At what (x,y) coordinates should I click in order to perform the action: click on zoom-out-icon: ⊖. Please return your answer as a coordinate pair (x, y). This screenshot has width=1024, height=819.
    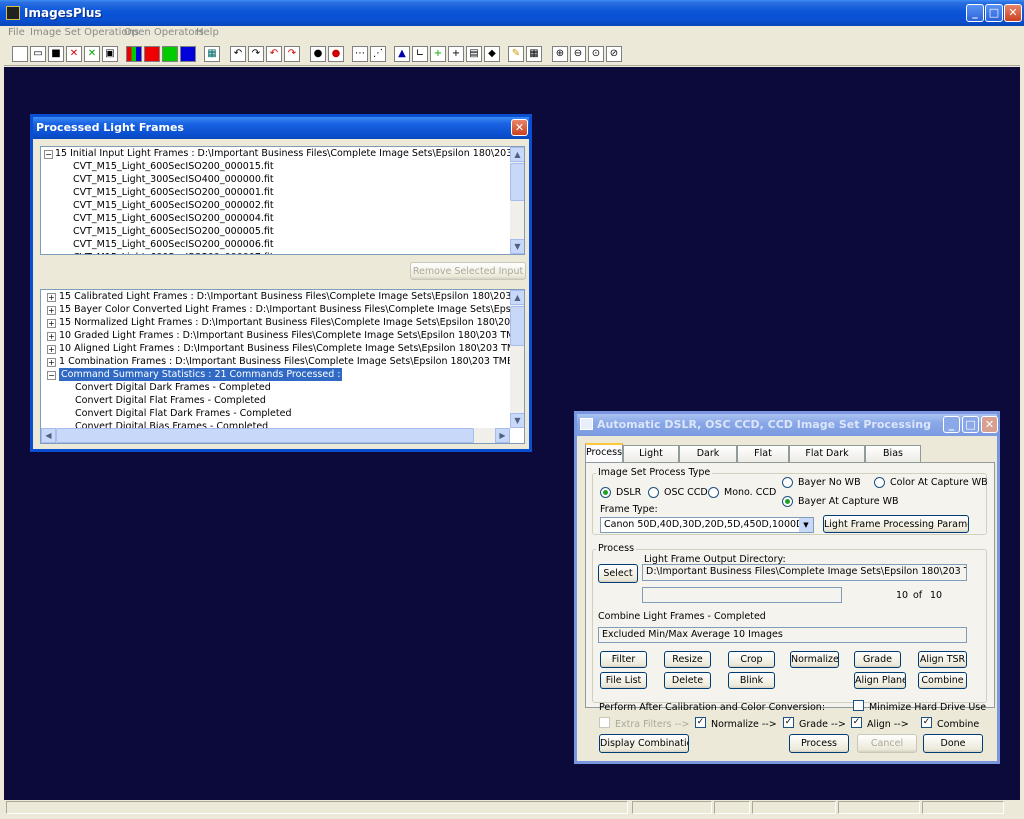
    Looking at the image, I should click on (578, 54).